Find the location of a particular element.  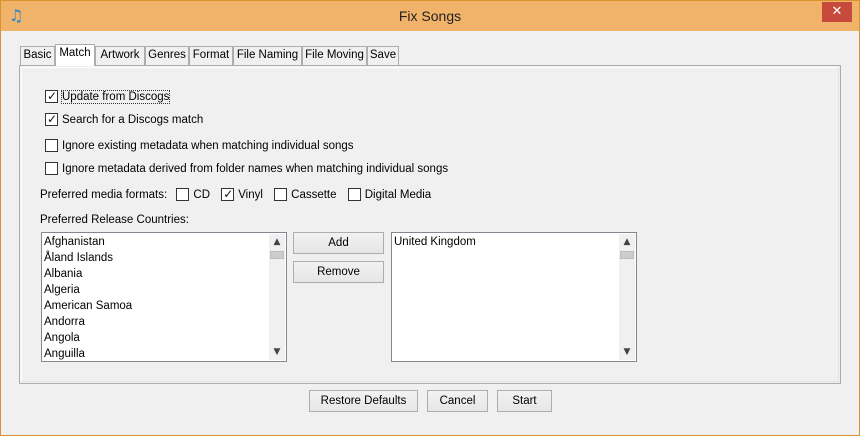

update-from-discogs-label: Update from Discogs is located at coordinates (115, 97).